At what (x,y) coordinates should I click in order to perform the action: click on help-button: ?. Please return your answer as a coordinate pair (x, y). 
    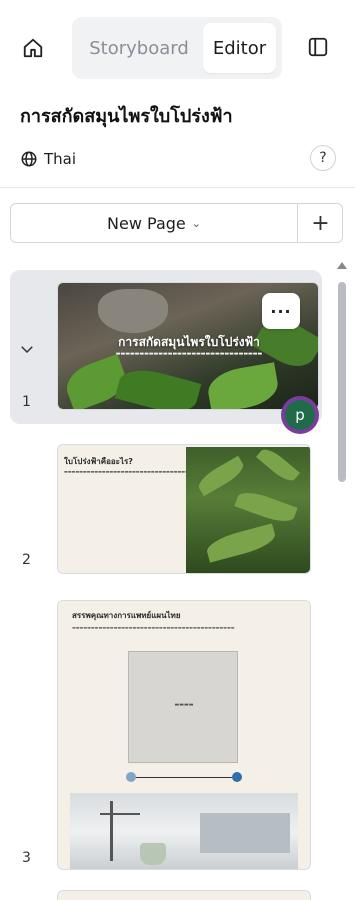
    Looking at the image, I should click on (323, 158).